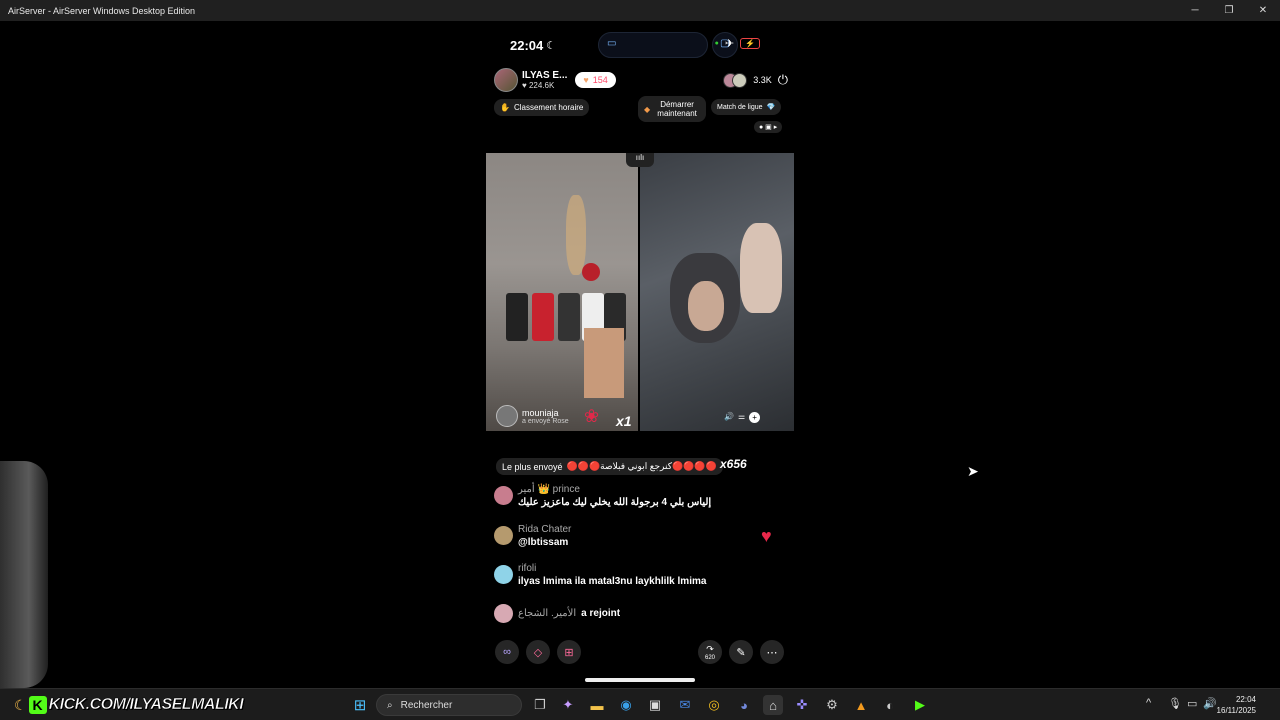  Describe the element at coordinates (641, 466) in the screenshot. I see `top-sent-text: 🔴🔴🔴كنرجع ابوني فبلاصة🔴🔴🔴🔴` at that location.